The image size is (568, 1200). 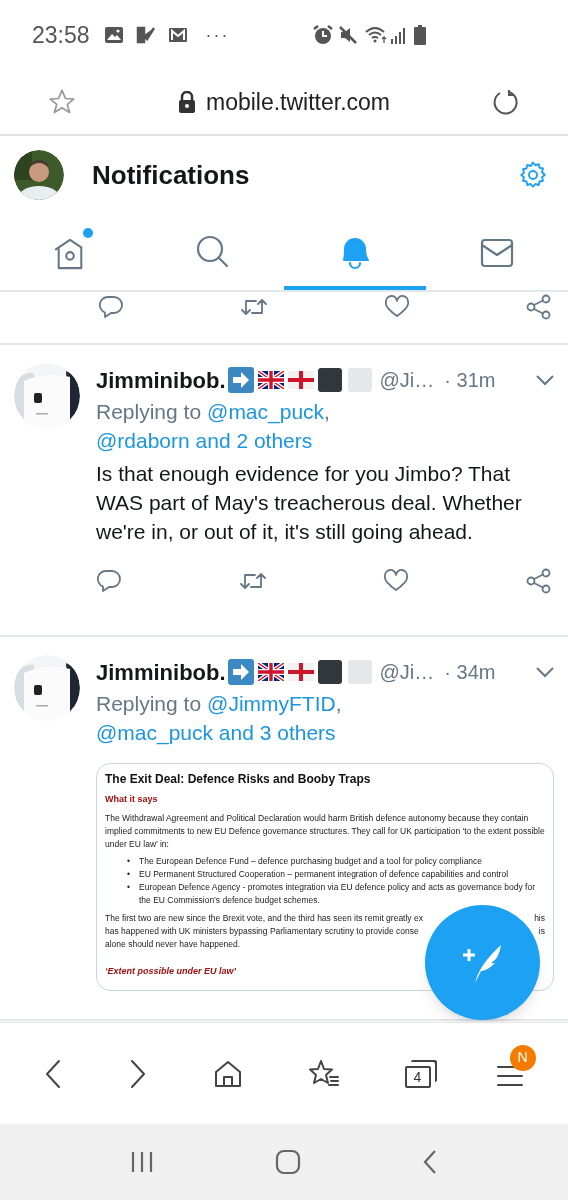 I want to click on mention-link: @JimmyFTID, so click(x=271, y=703).